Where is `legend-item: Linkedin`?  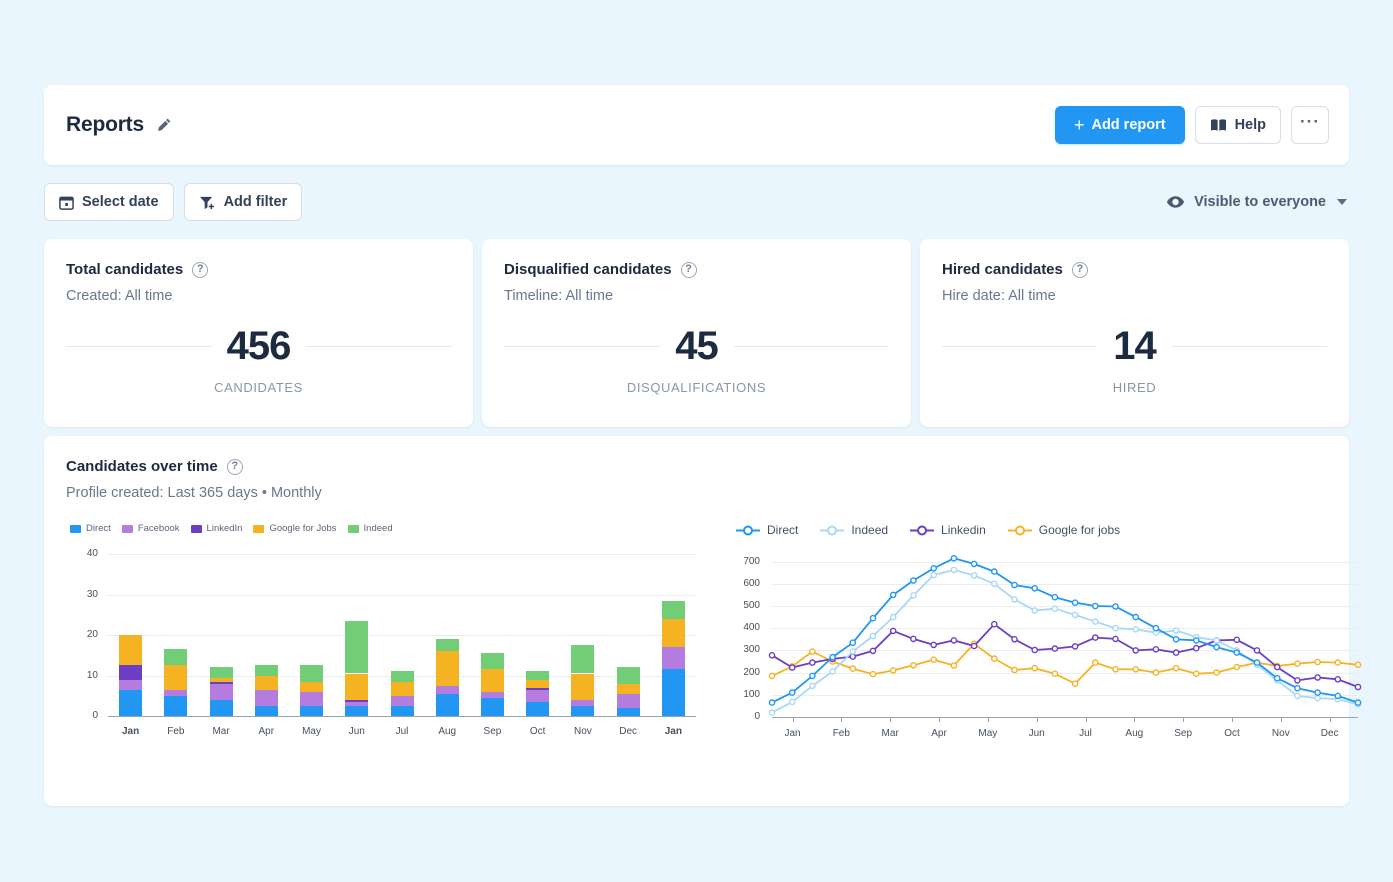 legend-item: Linkedin is located at coordinates (948, 530).